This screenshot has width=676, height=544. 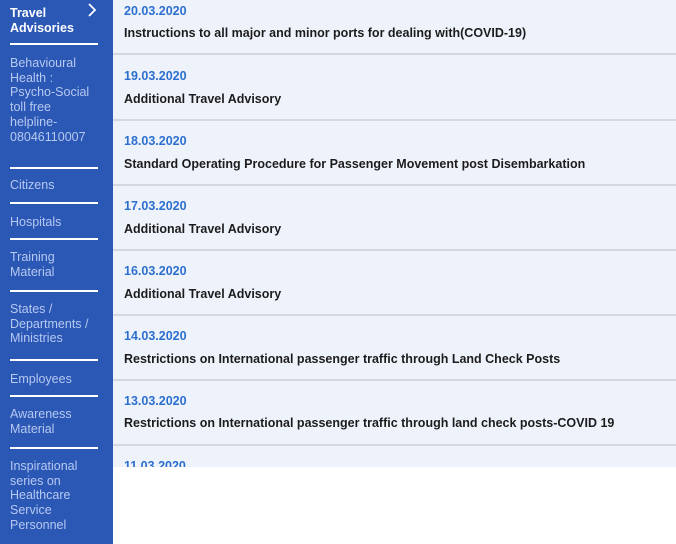 I want to click on sidebar-item-travel-advisories: Travel Advisories, so click(x=54, y=20).